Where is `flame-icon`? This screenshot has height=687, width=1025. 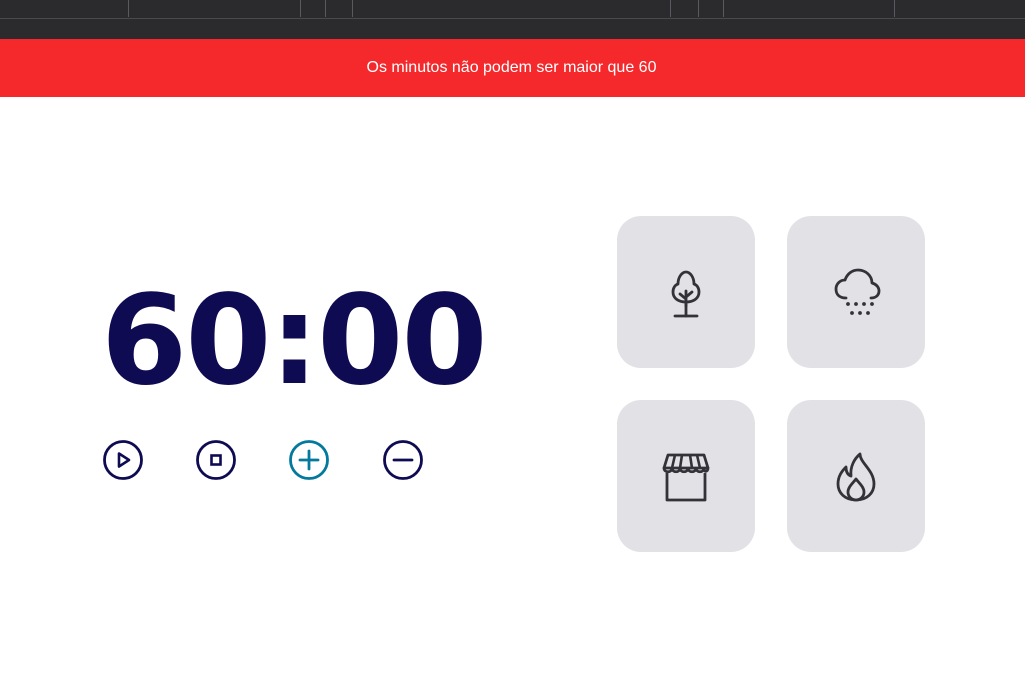
flame-icon is located at coordinates (856, 477).